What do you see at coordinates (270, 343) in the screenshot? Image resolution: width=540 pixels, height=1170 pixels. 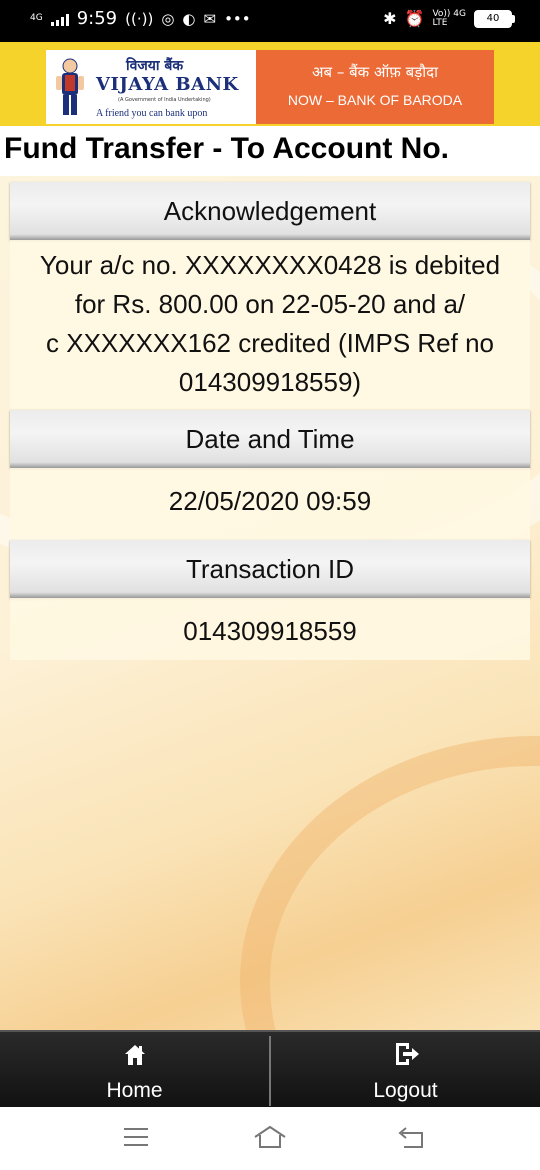 I see `ack-line-3: c XXXXXXX162 credited (IMPS Ref no` at bounding box center [270, 343].